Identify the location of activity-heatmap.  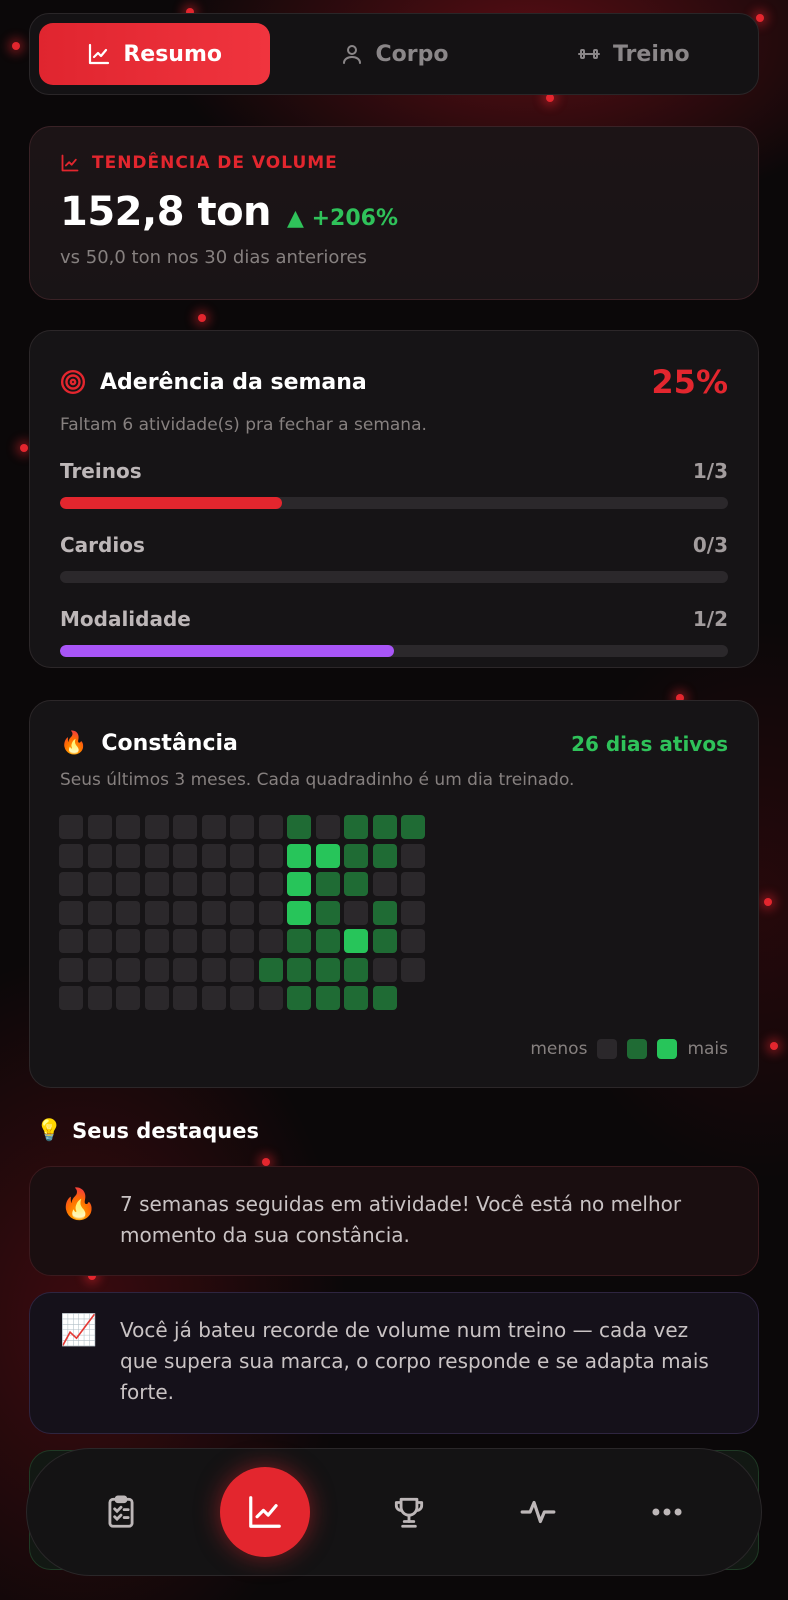
(242, 912).